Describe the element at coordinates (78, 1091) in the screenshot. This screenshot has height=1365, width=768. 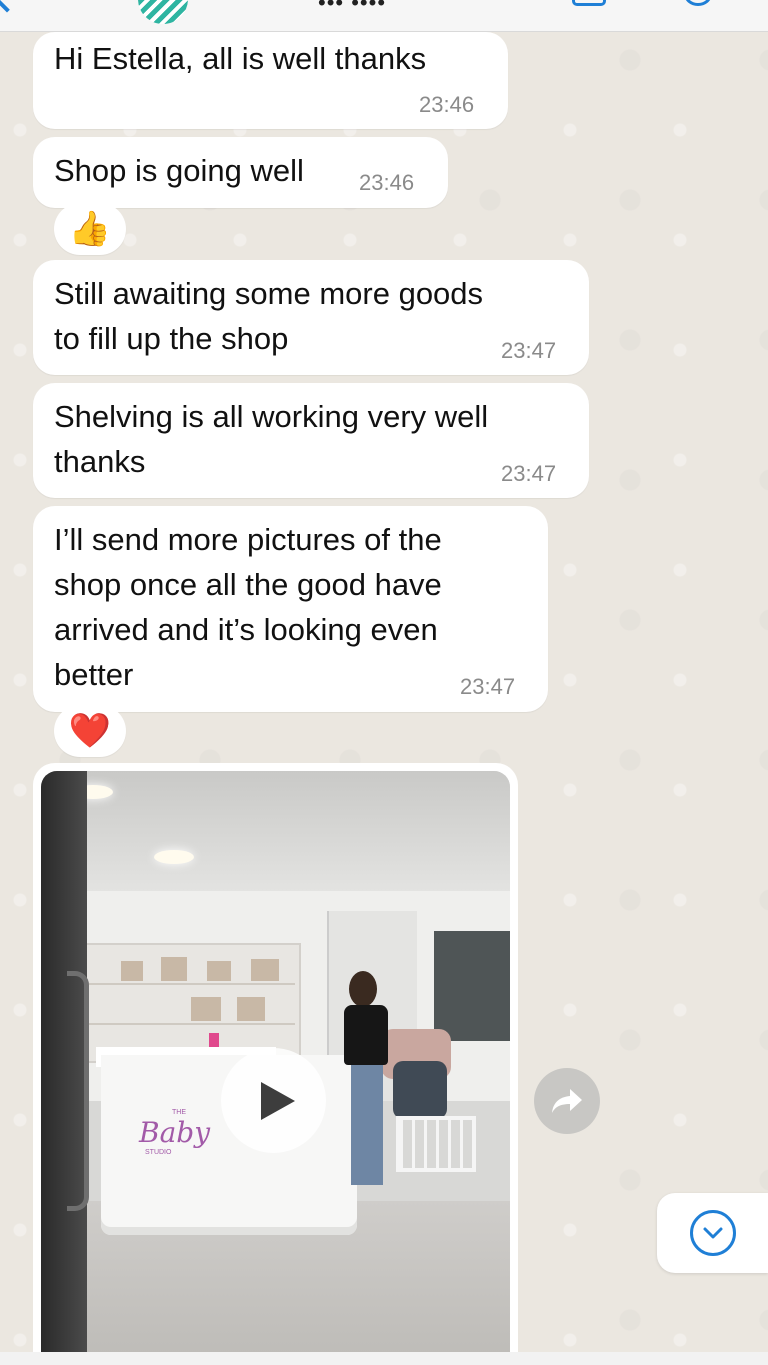
I see `door-handle` at that location.